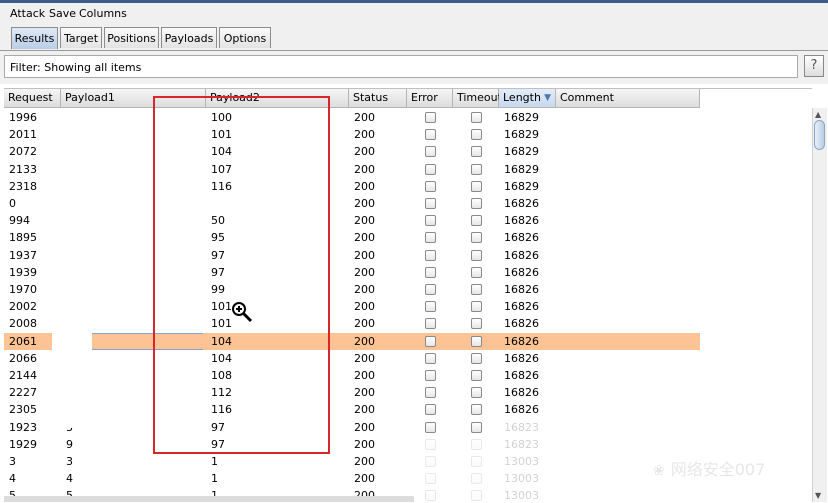  I want to click on tab-options: Options, so click(245, 37).